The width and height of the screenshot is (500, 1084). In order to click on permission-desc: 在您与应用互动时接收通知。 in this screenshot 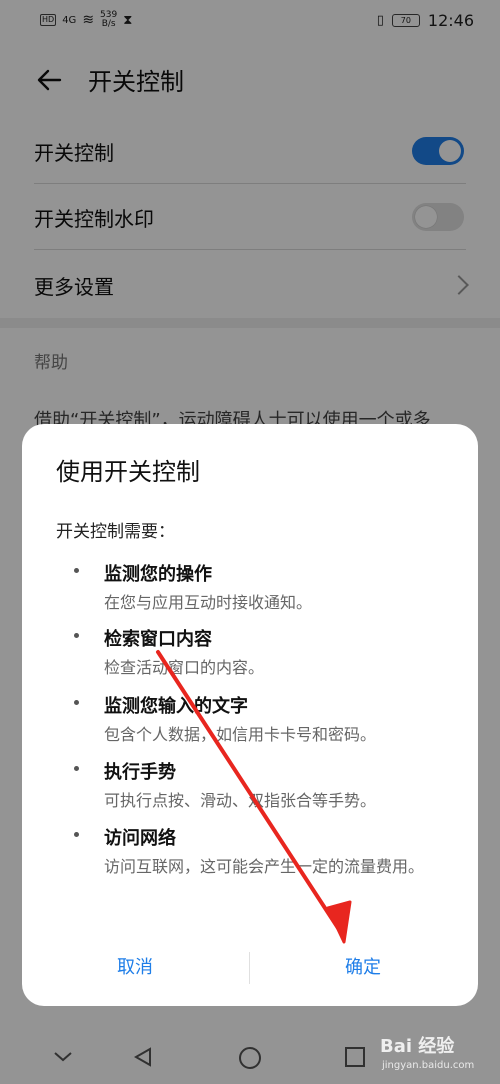, I will do `click(208, 602)`.